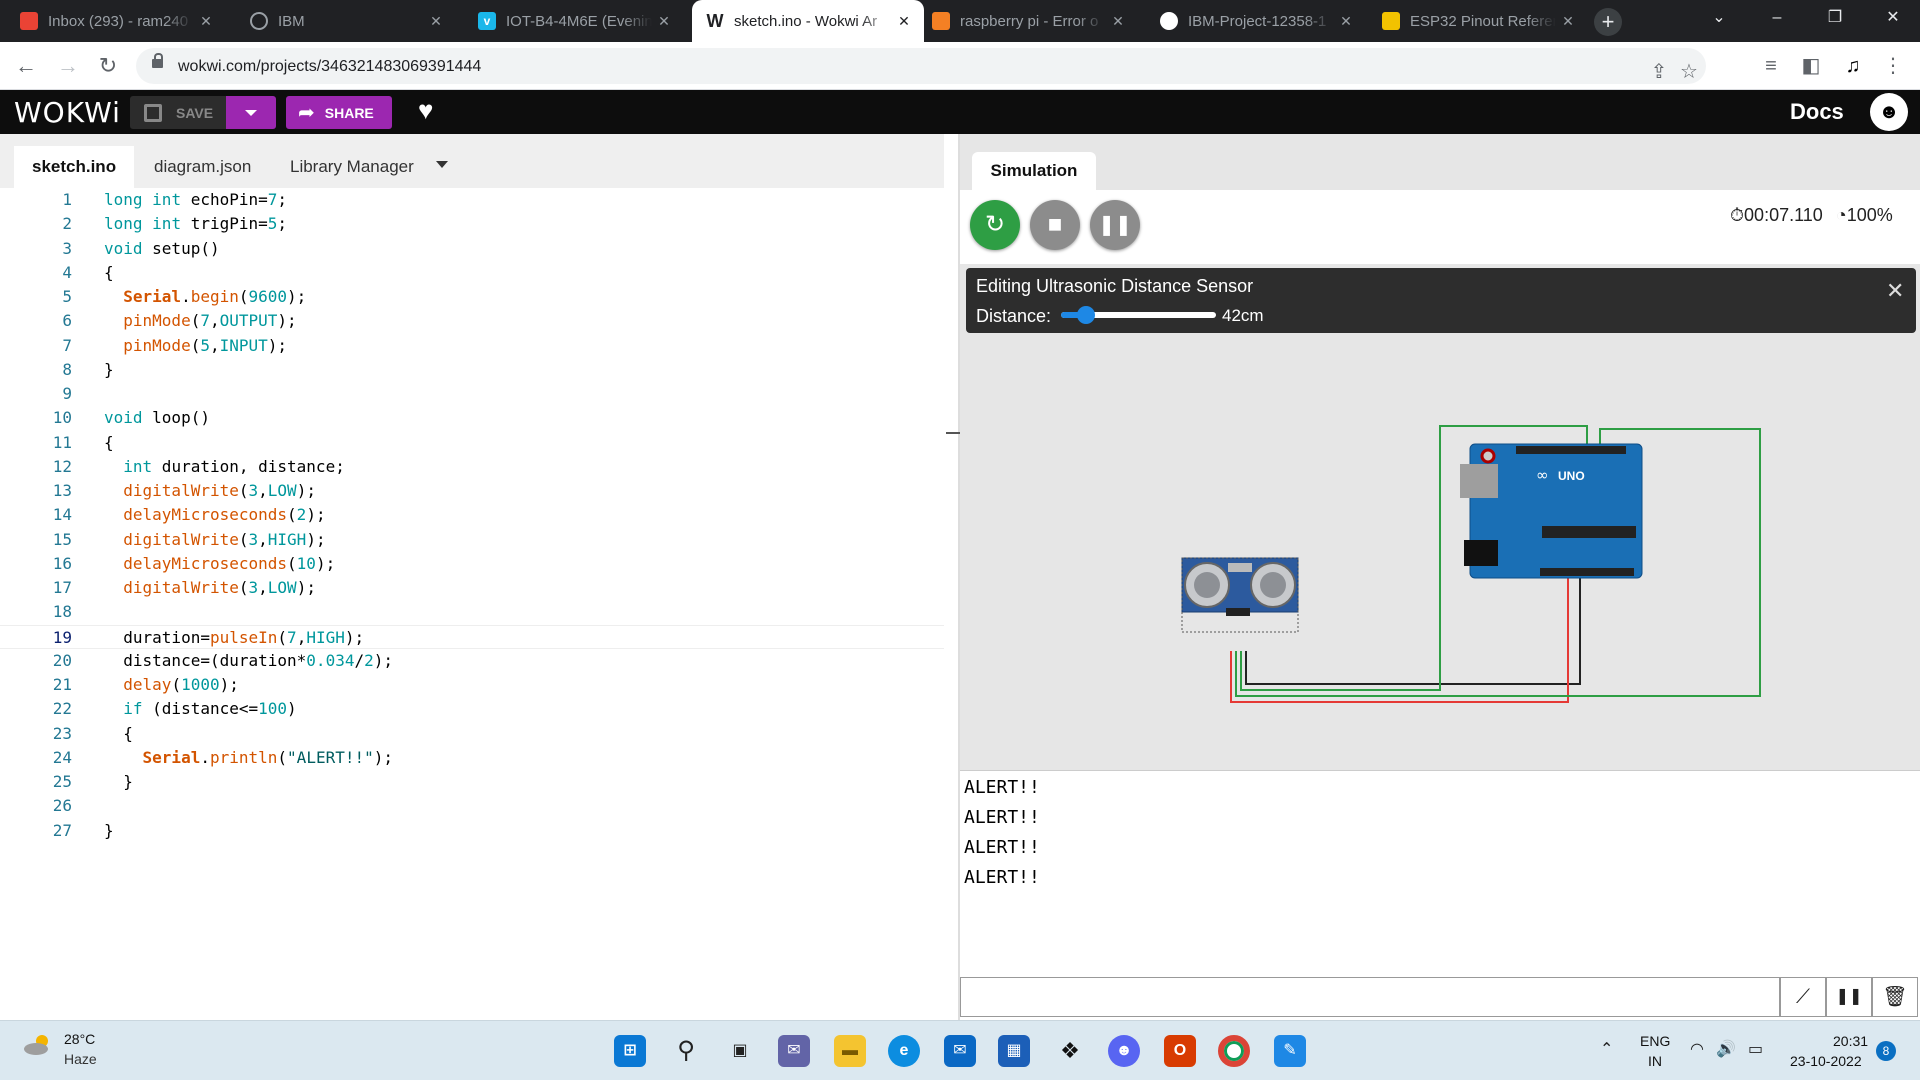 The height and width of the screenshot is (1080, 1920). What do you see at coordinates (480, 734) in the screenshot?
I see `code-line: 23 {` at bounding box center [480, 734].